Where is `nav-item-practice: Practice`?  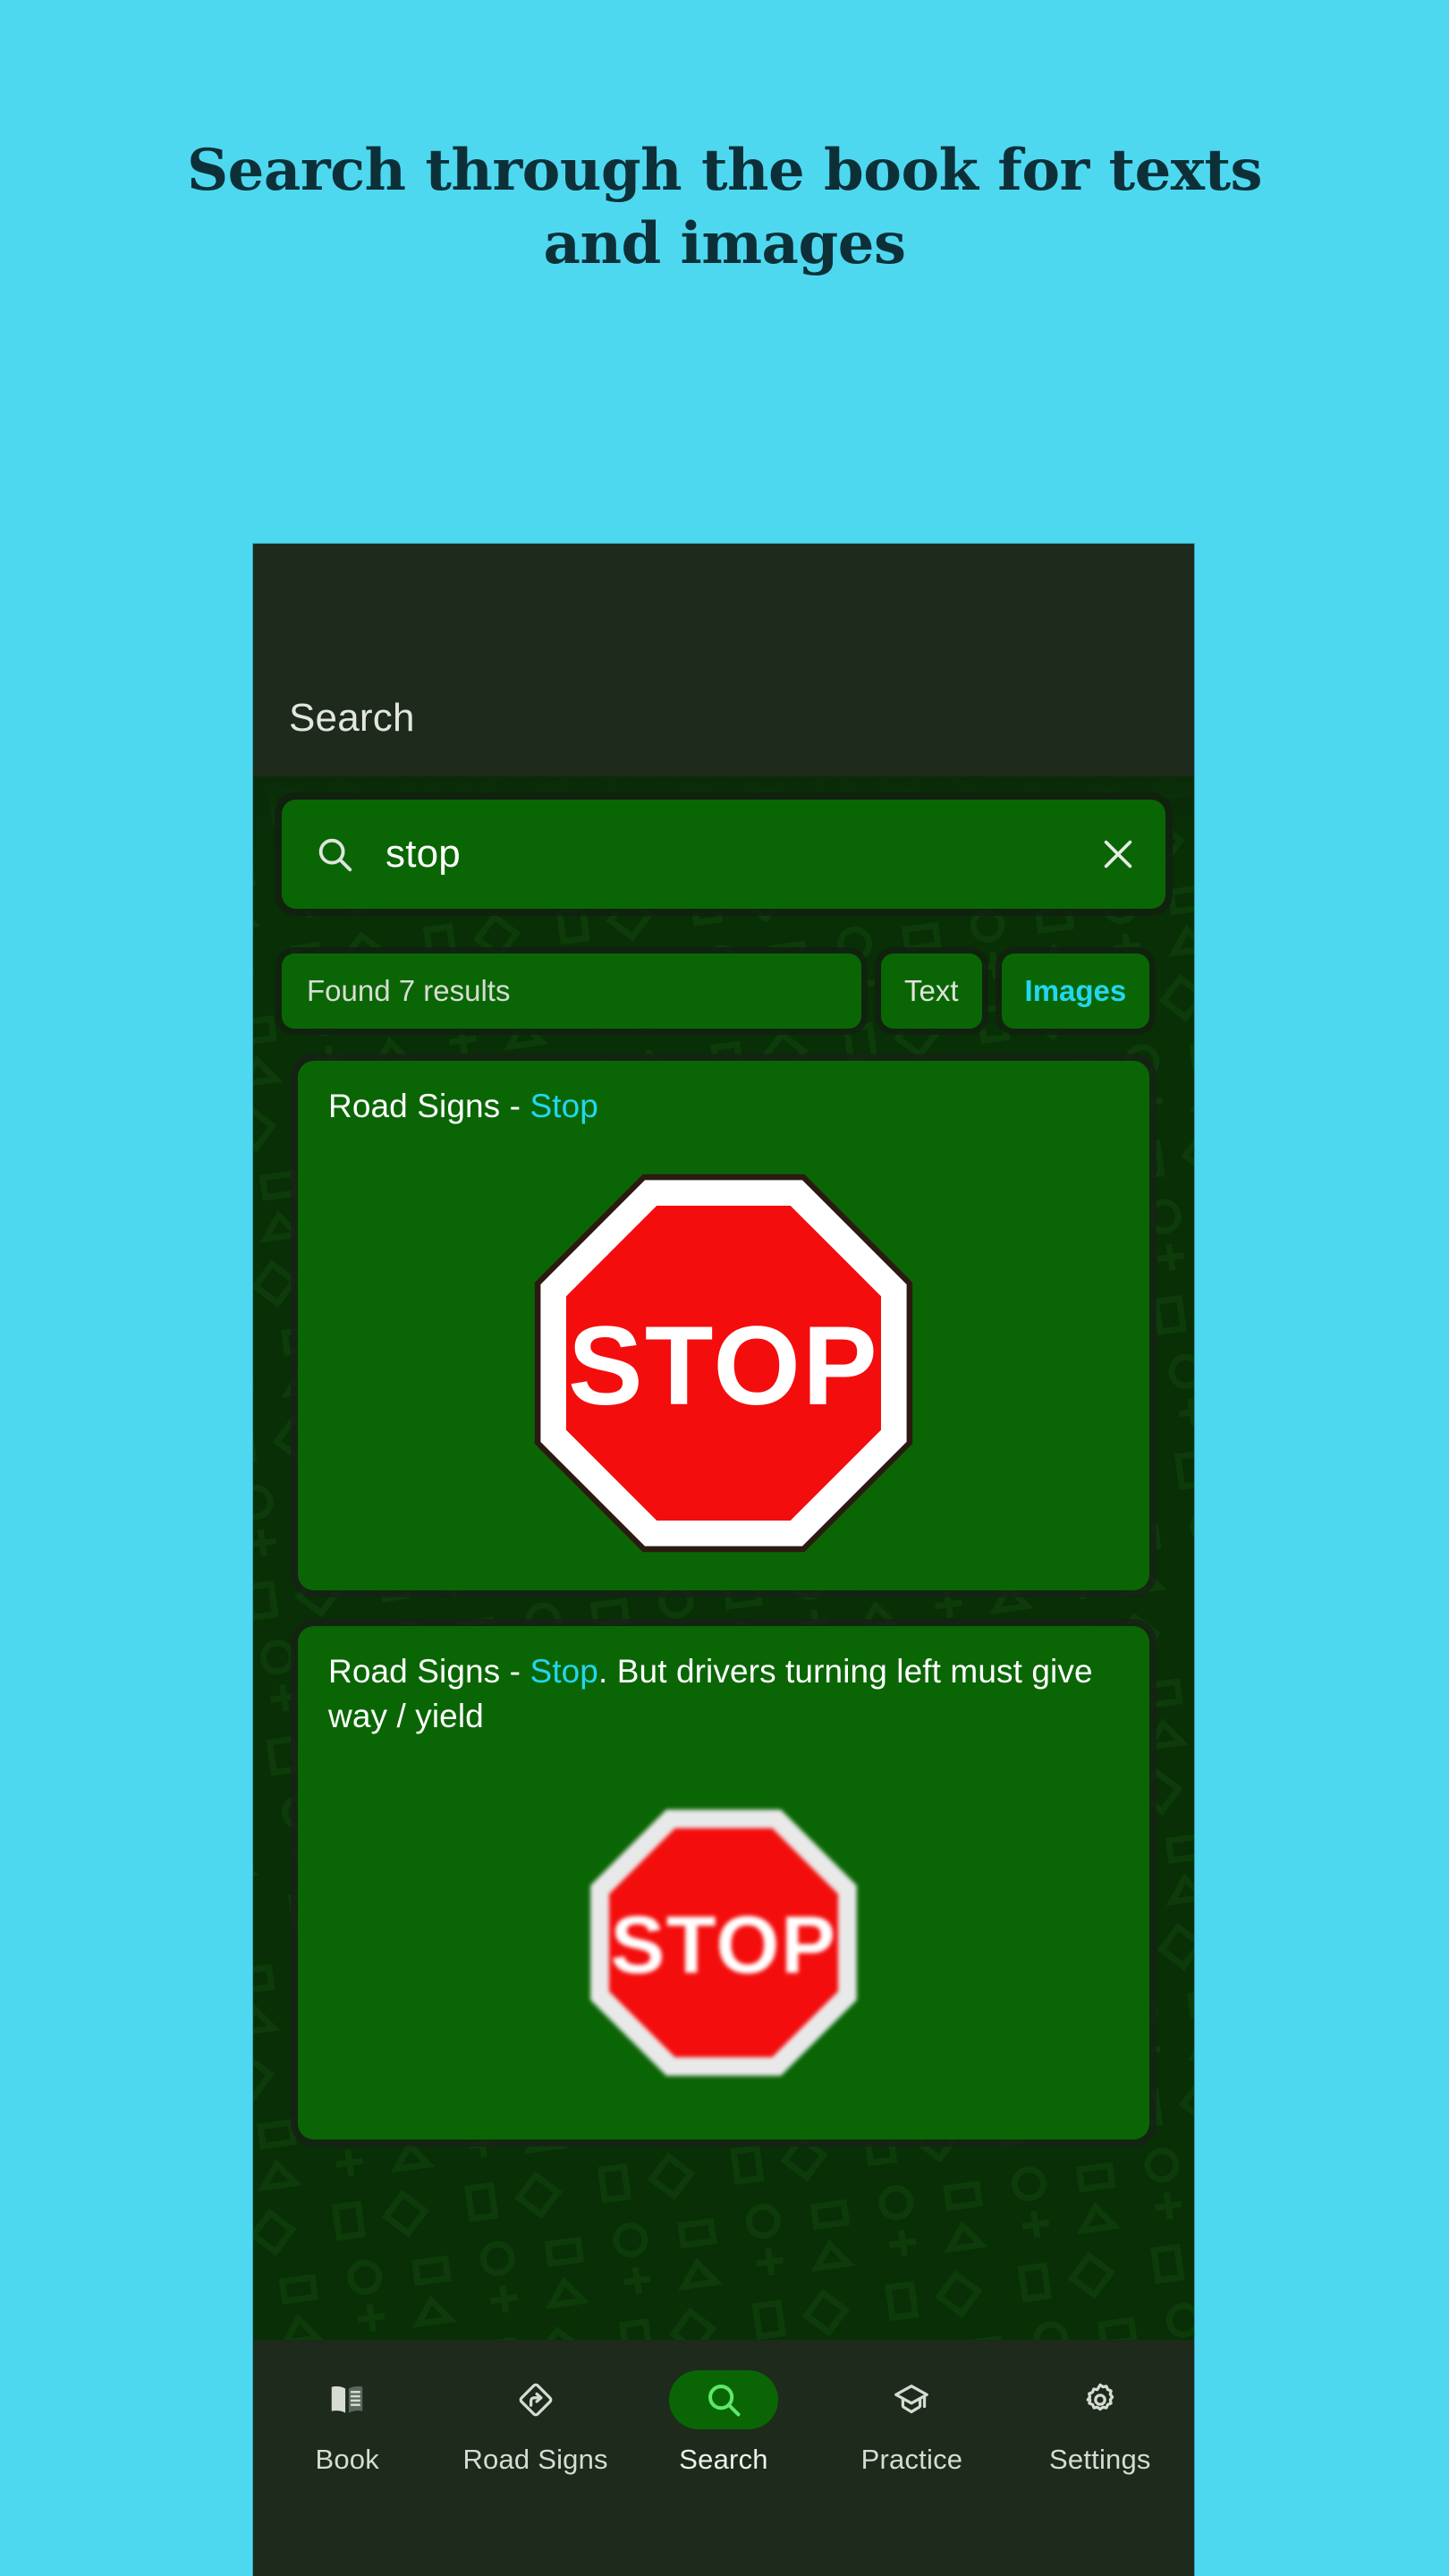
nav-item-practice: Practice is located at coordinates (911, 2423).